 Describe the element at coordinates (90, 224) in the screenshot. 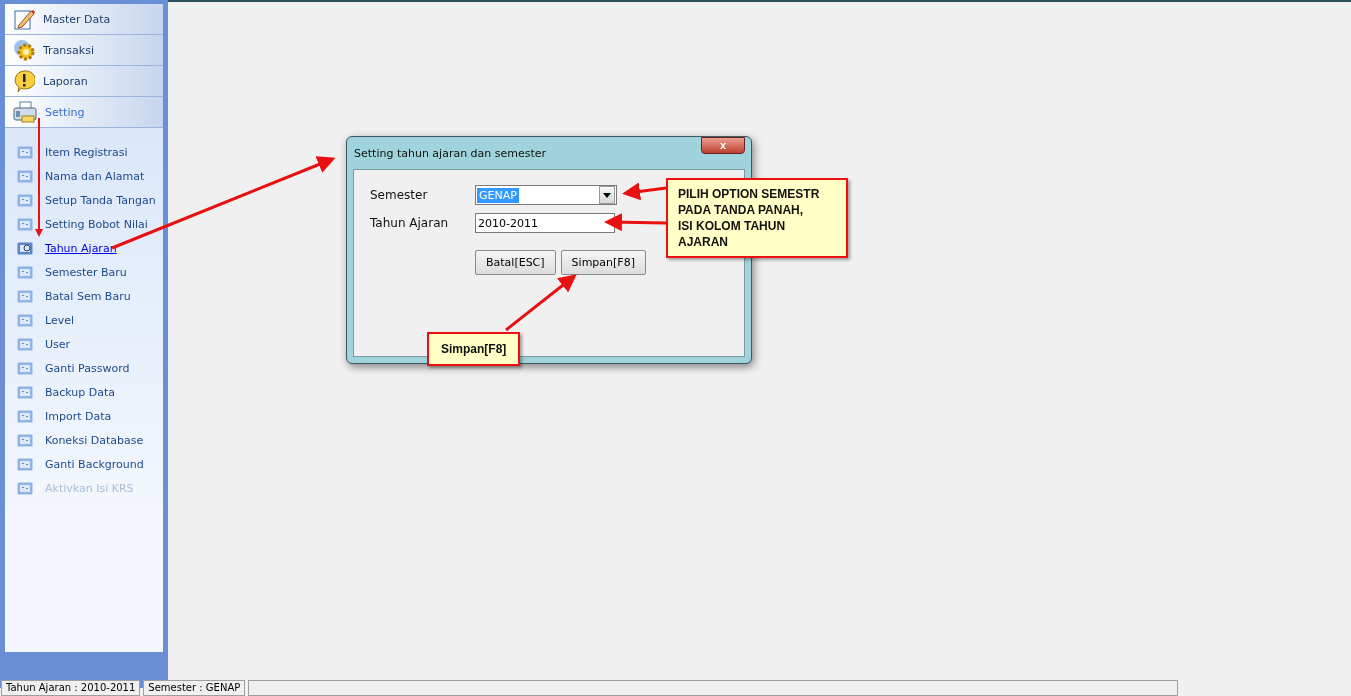

I see `sidebar-item: Setting Bobot Nilai` at that location.